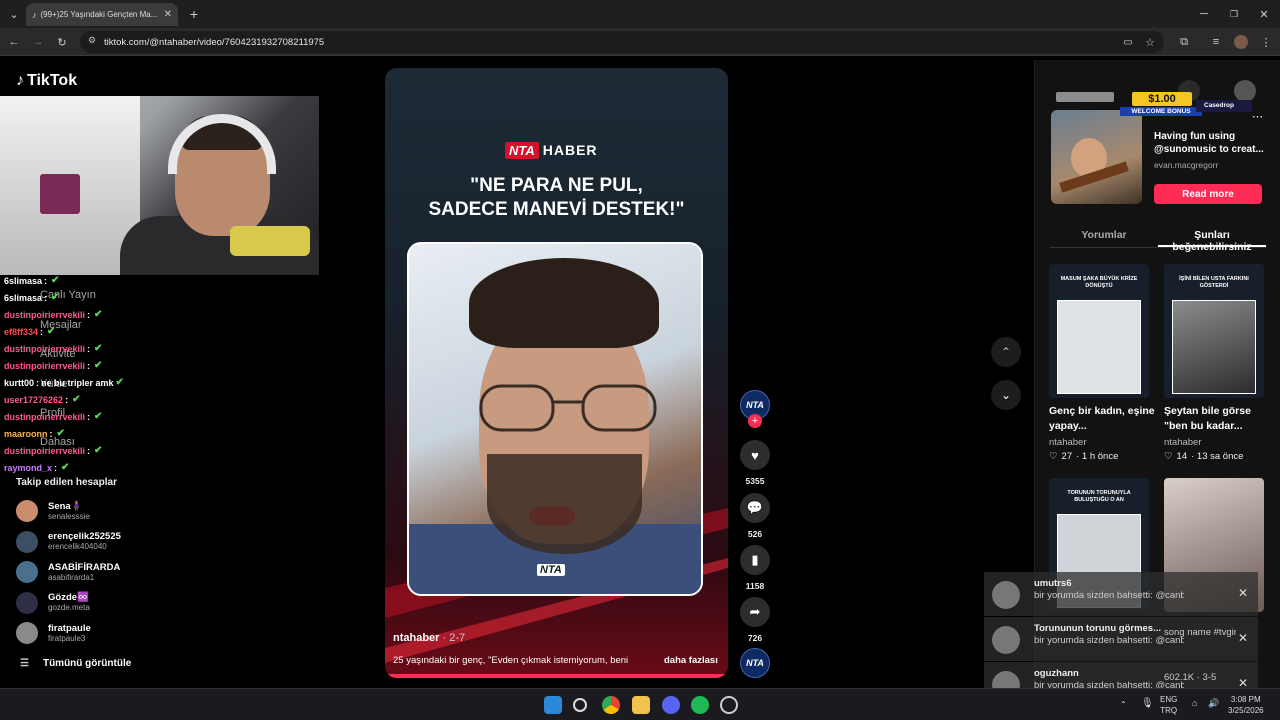  I want to click on browser-tab: ♪ (99+)25 Yaşındaki Gençten Ma... ✕, so click(102, 14).